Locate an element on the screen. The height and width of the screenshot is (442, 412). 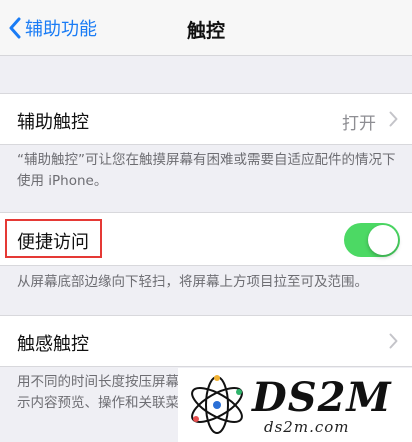
assistive-touch-label: 辅助触控 is located at coordinates (53, 122).